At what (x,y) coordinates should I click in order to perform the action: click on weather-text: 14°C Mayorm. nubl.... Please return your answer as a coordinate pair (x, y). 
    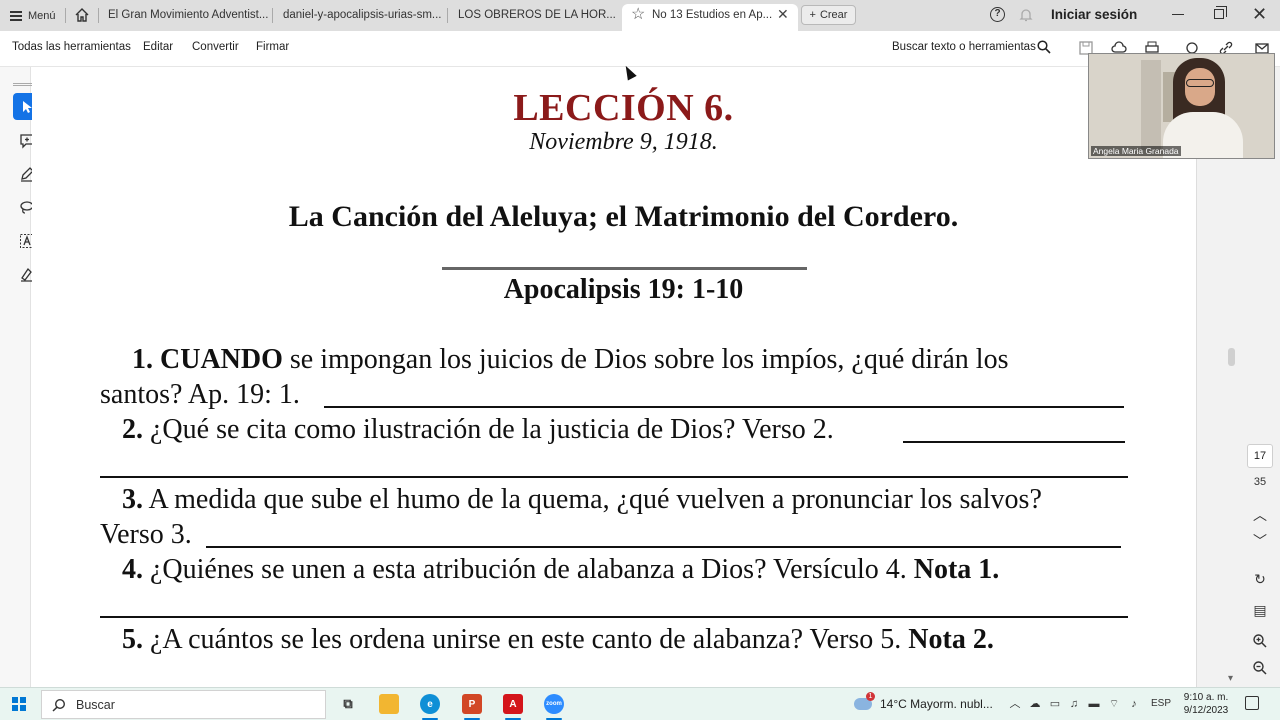
    Looking at the image, I should click on (936, 704).